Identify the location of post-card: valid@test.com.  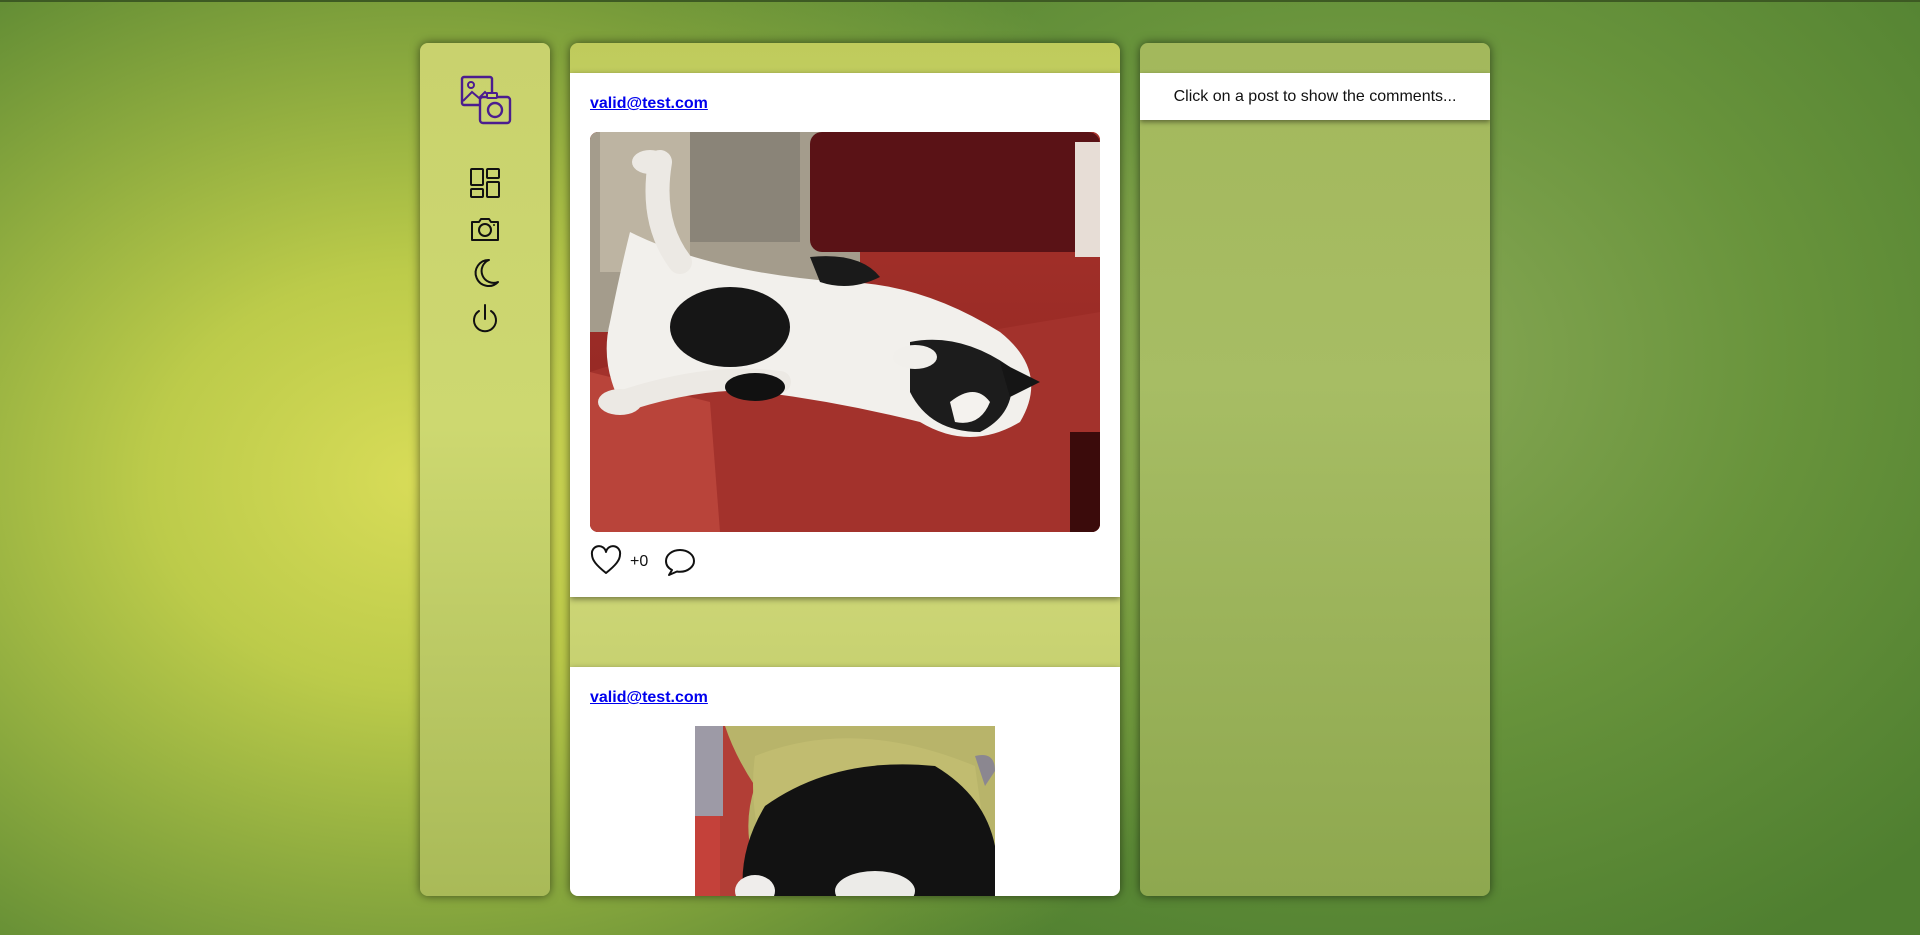
(845, 781).